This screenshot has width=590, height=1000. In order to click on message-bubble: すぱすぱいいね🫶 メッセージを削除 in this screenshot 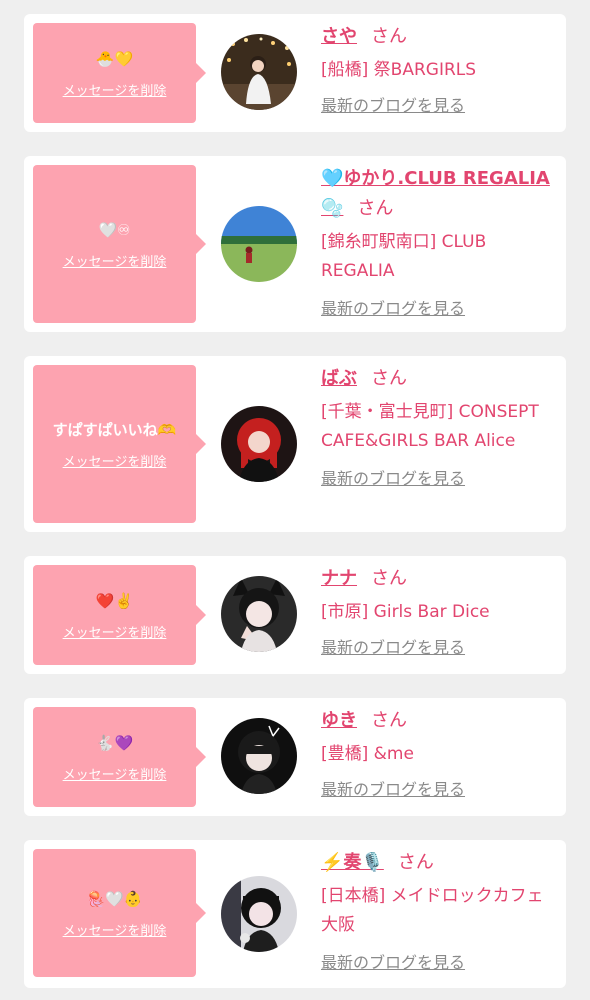, I will do `click(119, 444)`.